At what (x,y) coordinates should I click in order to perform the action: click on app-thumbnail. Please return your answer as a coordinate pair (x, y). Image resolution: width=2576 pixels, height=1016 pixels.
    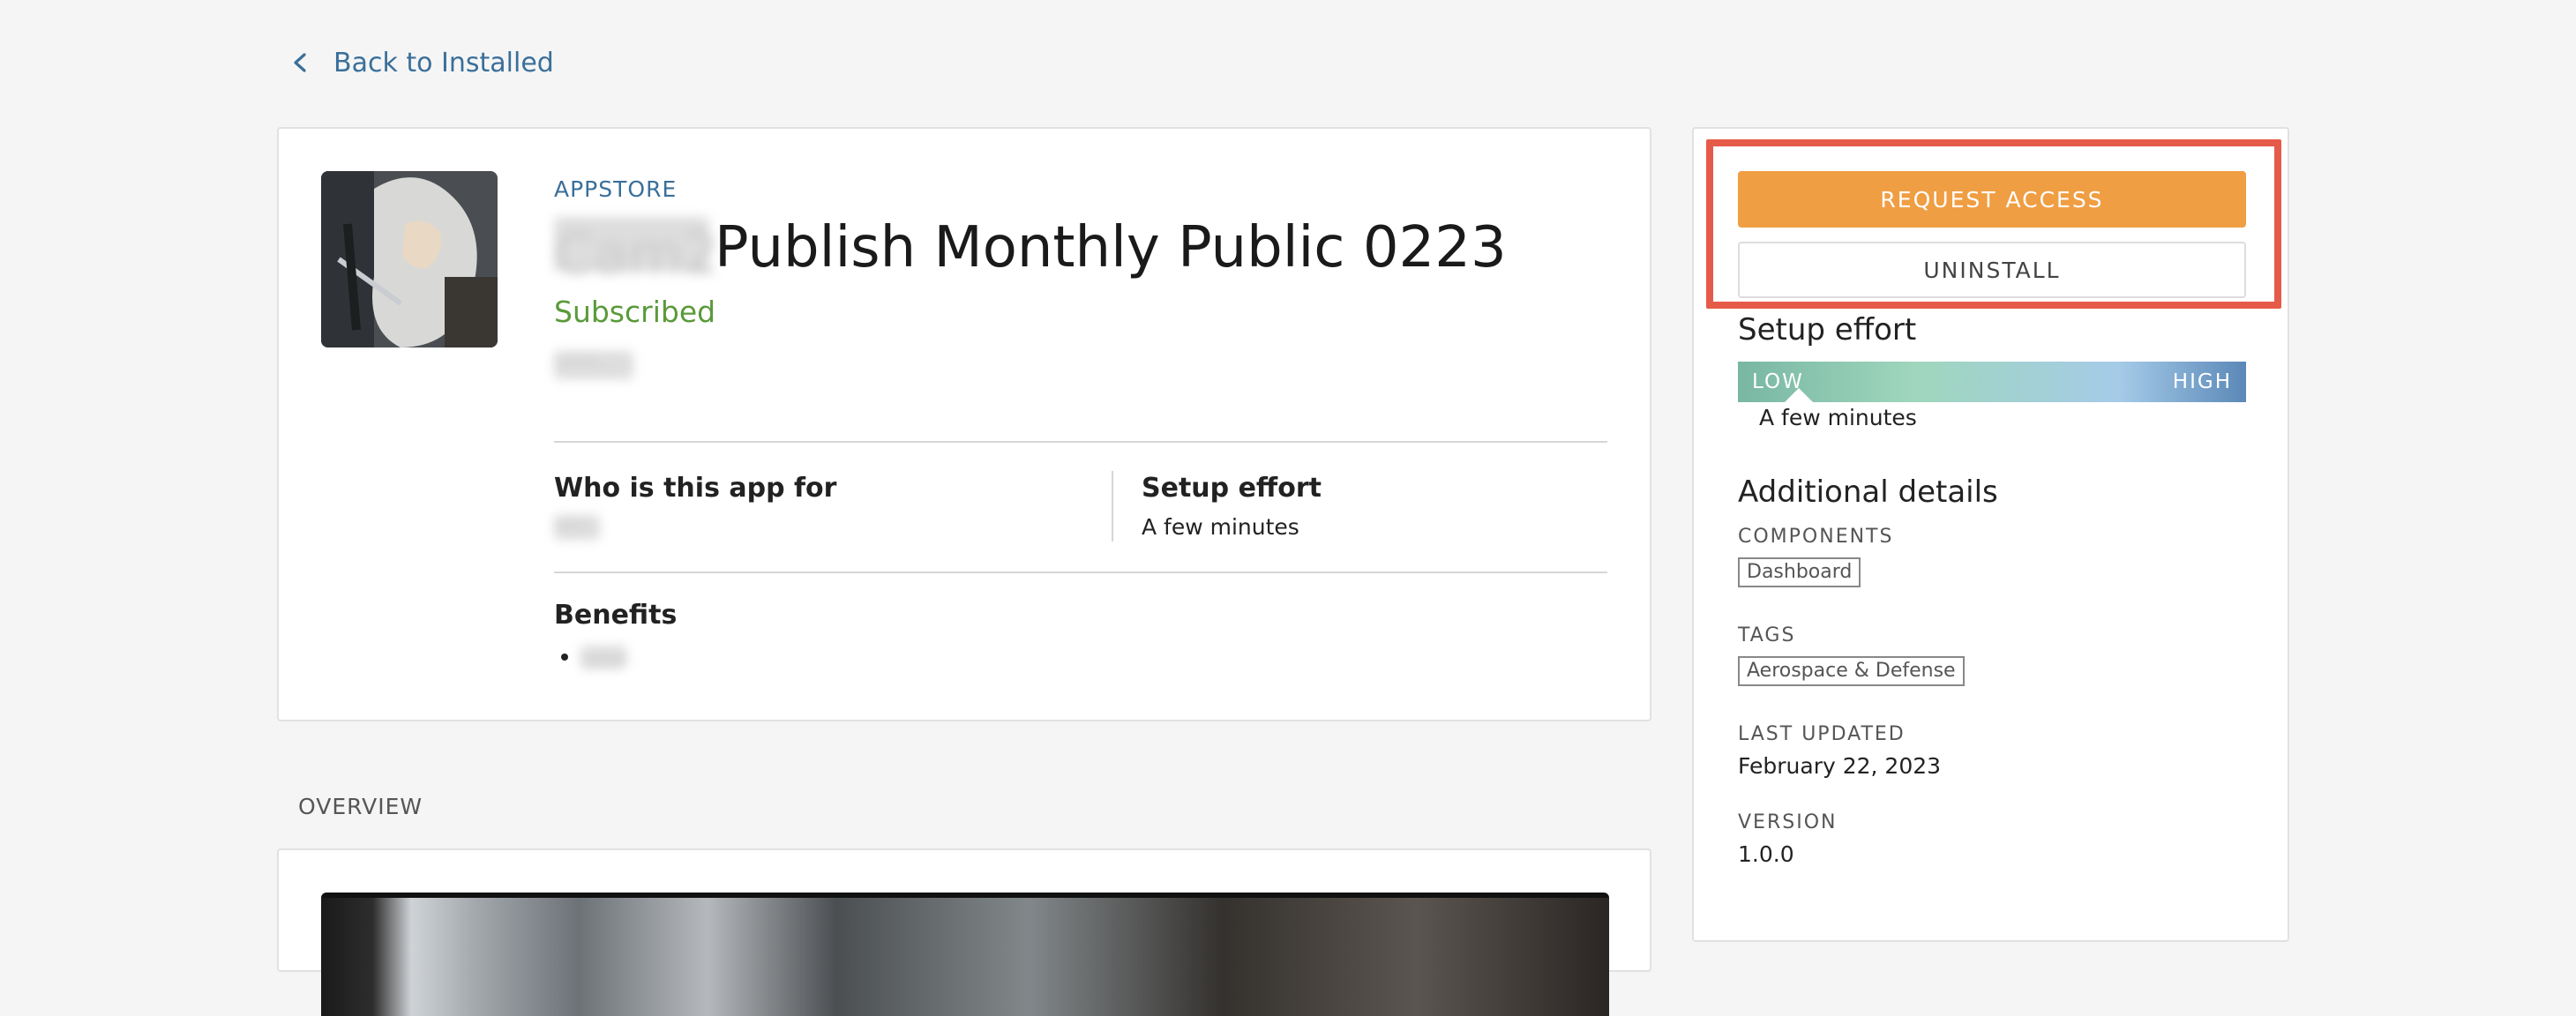
    Looking at the image, I should click on (410, 259).